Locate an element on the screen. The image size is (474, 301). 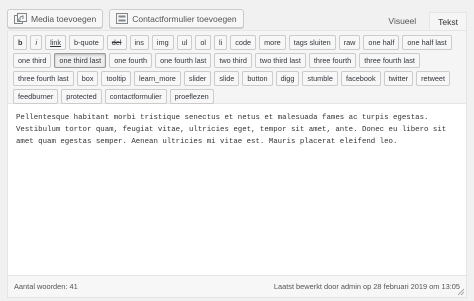
qt-facebook-button: facebook is located at coordinates (360, 78).